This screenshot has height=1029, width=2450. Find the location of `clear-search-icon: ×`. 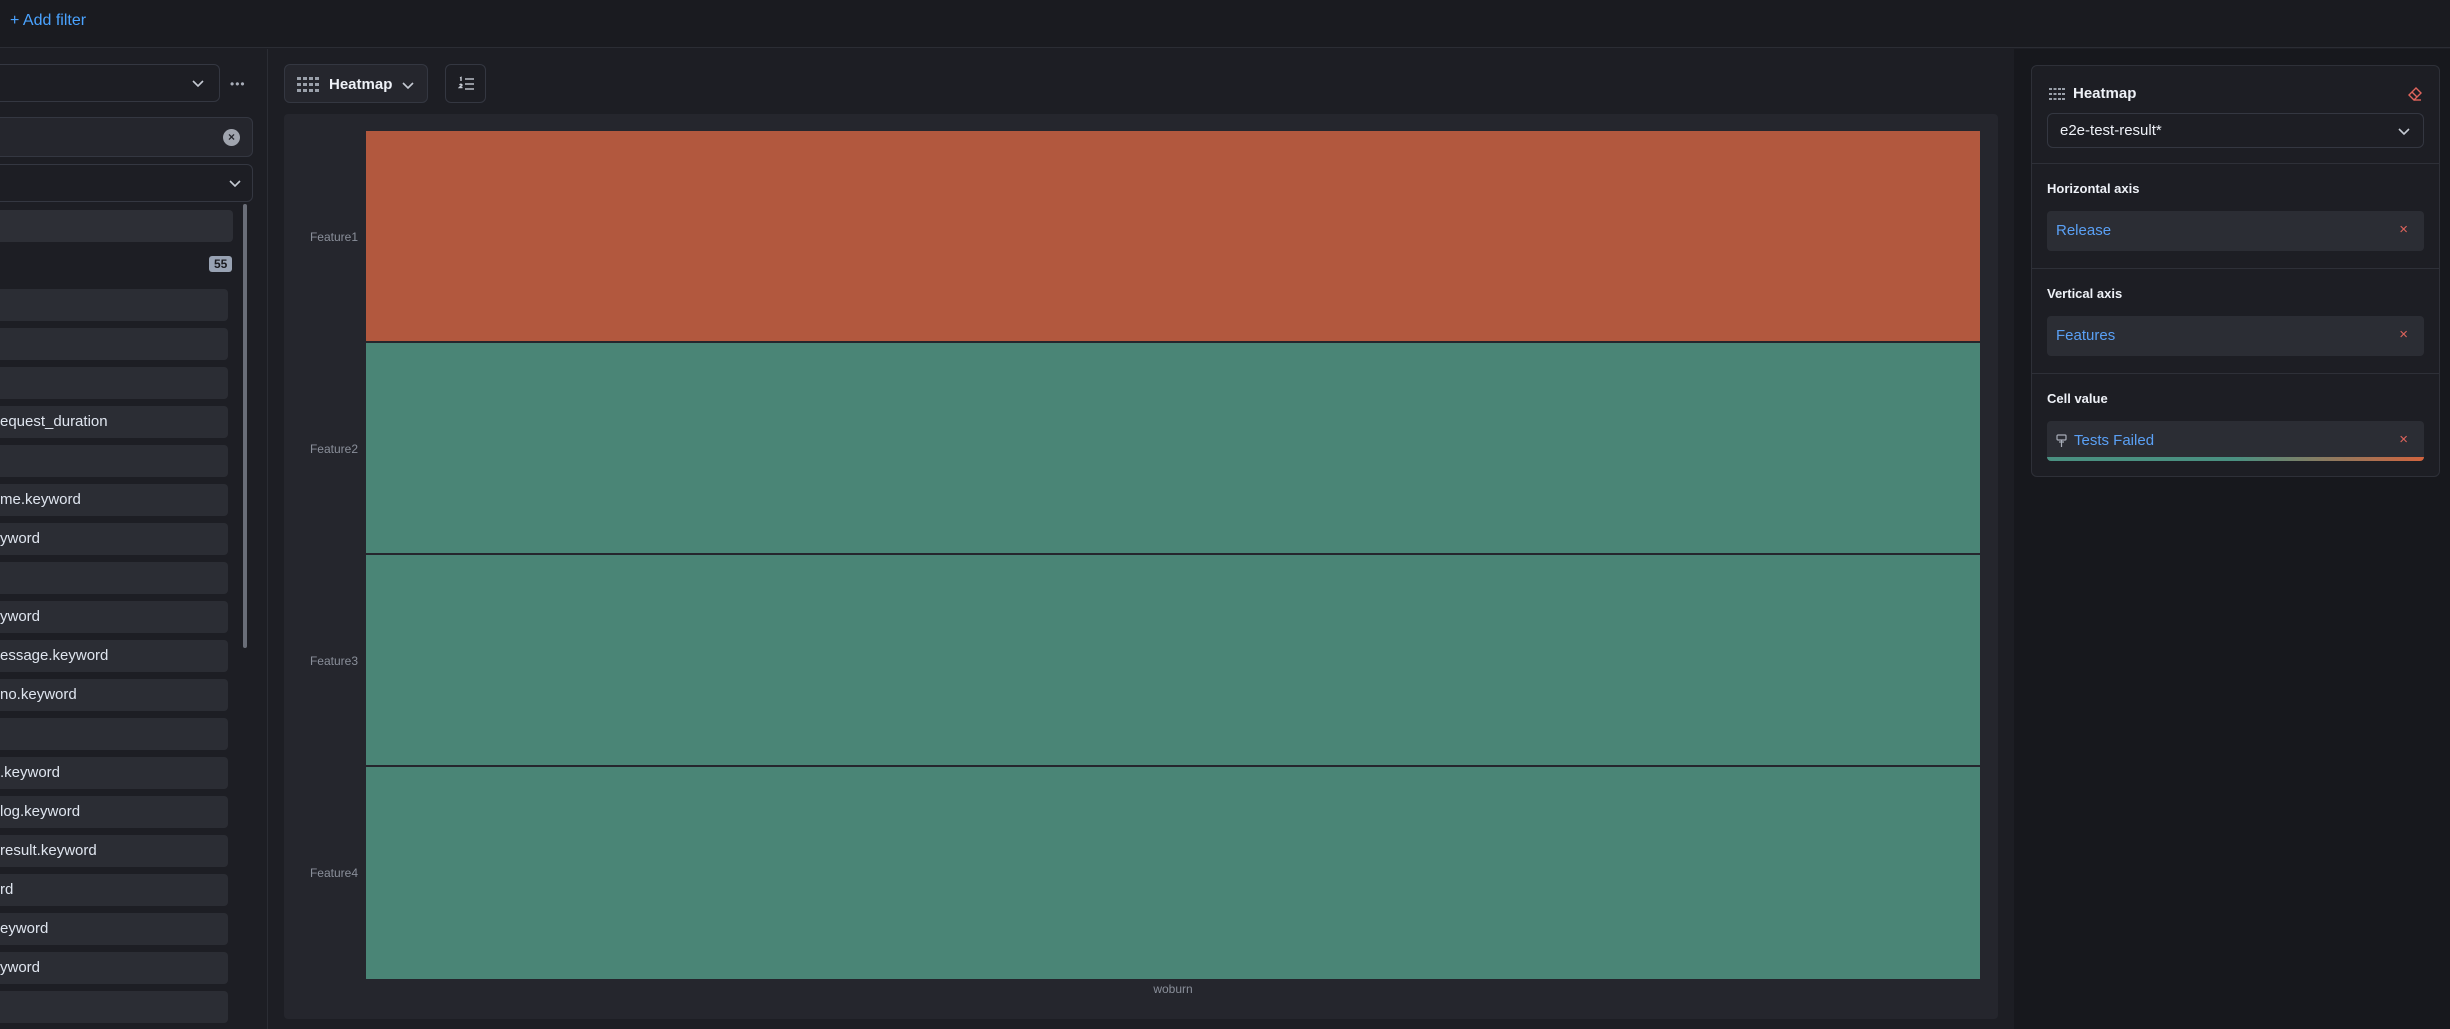

clear-search-icon: × is located at coordinates (231, 137).